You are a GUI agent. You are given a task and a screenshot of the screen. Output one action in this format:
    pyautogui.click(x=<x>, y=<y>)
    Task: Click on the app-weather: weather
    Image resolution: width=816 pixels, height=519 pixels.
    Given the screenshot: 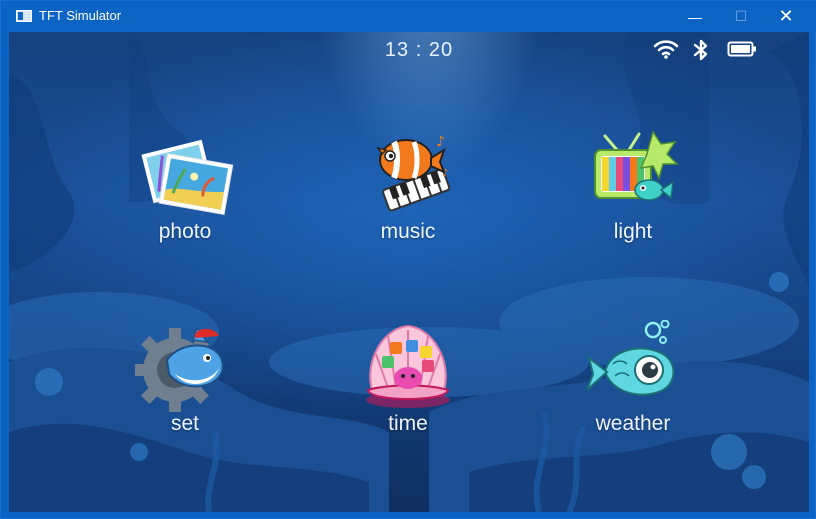 What is the action you would take?
    pyautogui.click(x=633, y=385)
    